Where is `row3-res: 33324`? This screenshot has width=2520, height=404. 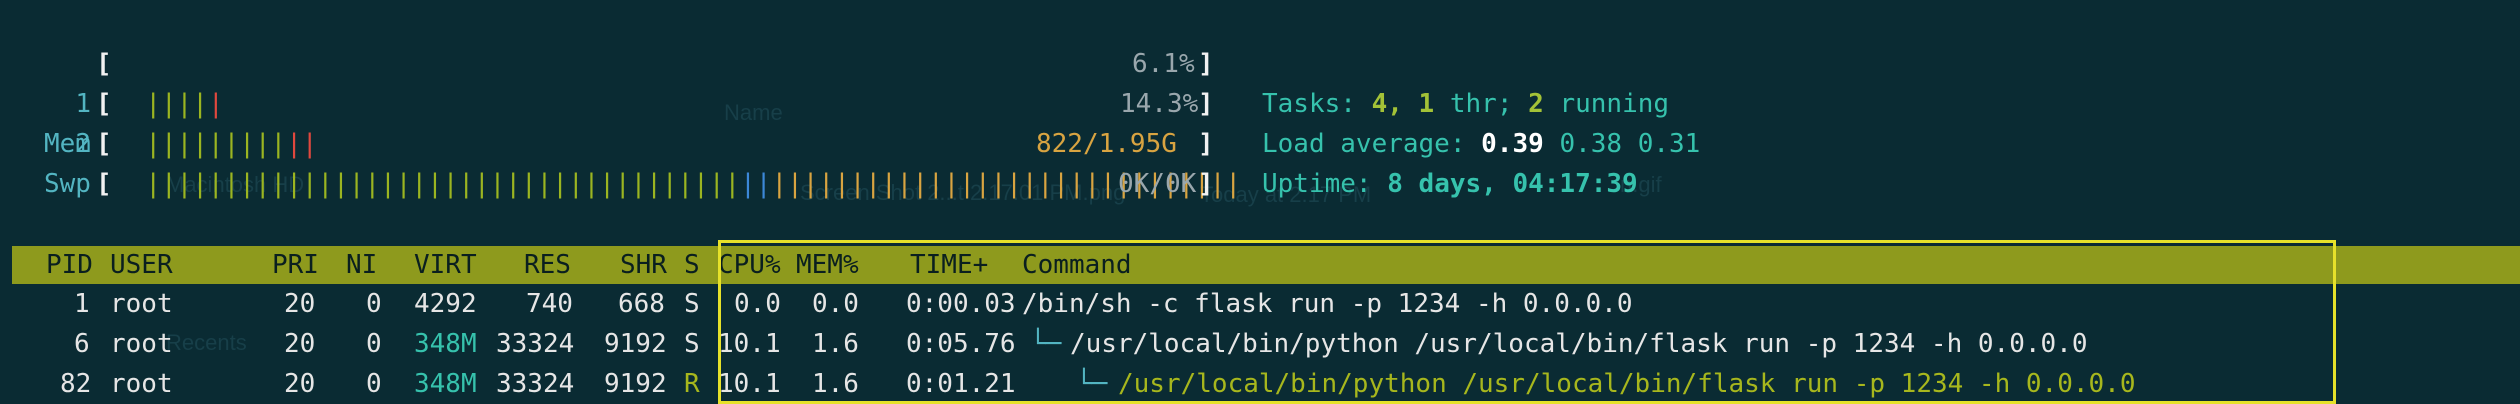 row3-res: 33324 is located at coordinates (535, 384).